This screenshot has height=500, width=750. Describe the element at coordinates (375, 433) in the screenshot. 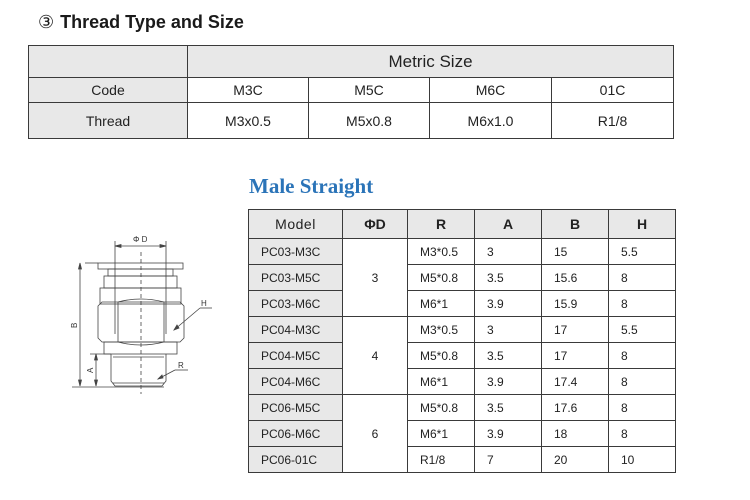

I see `phi-d-cell: 6` at that location.